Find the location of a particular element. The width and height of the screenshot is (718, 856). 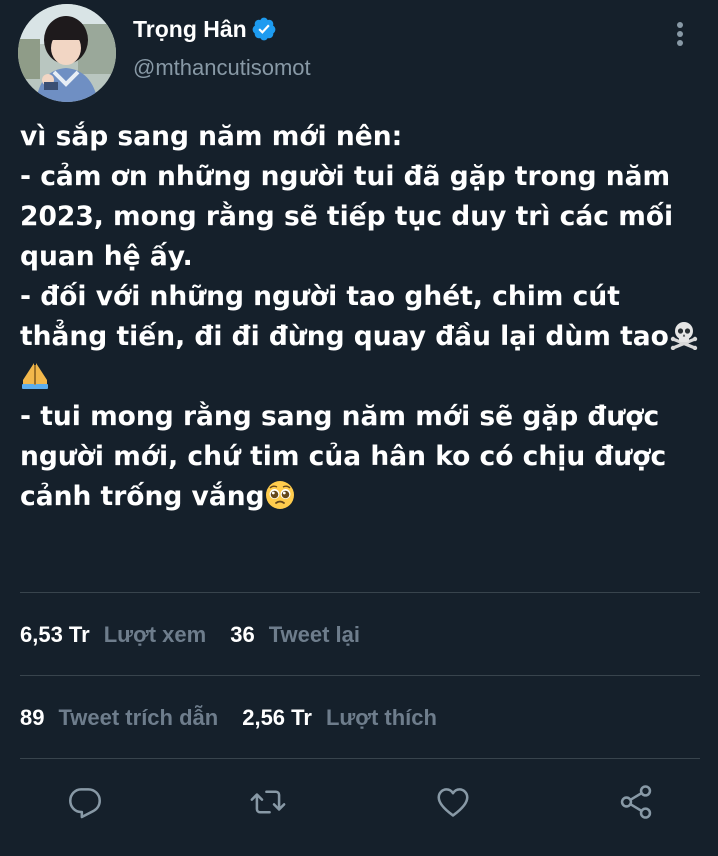

likes-count: 2,56 Tr is located at coordinates (277, 717).